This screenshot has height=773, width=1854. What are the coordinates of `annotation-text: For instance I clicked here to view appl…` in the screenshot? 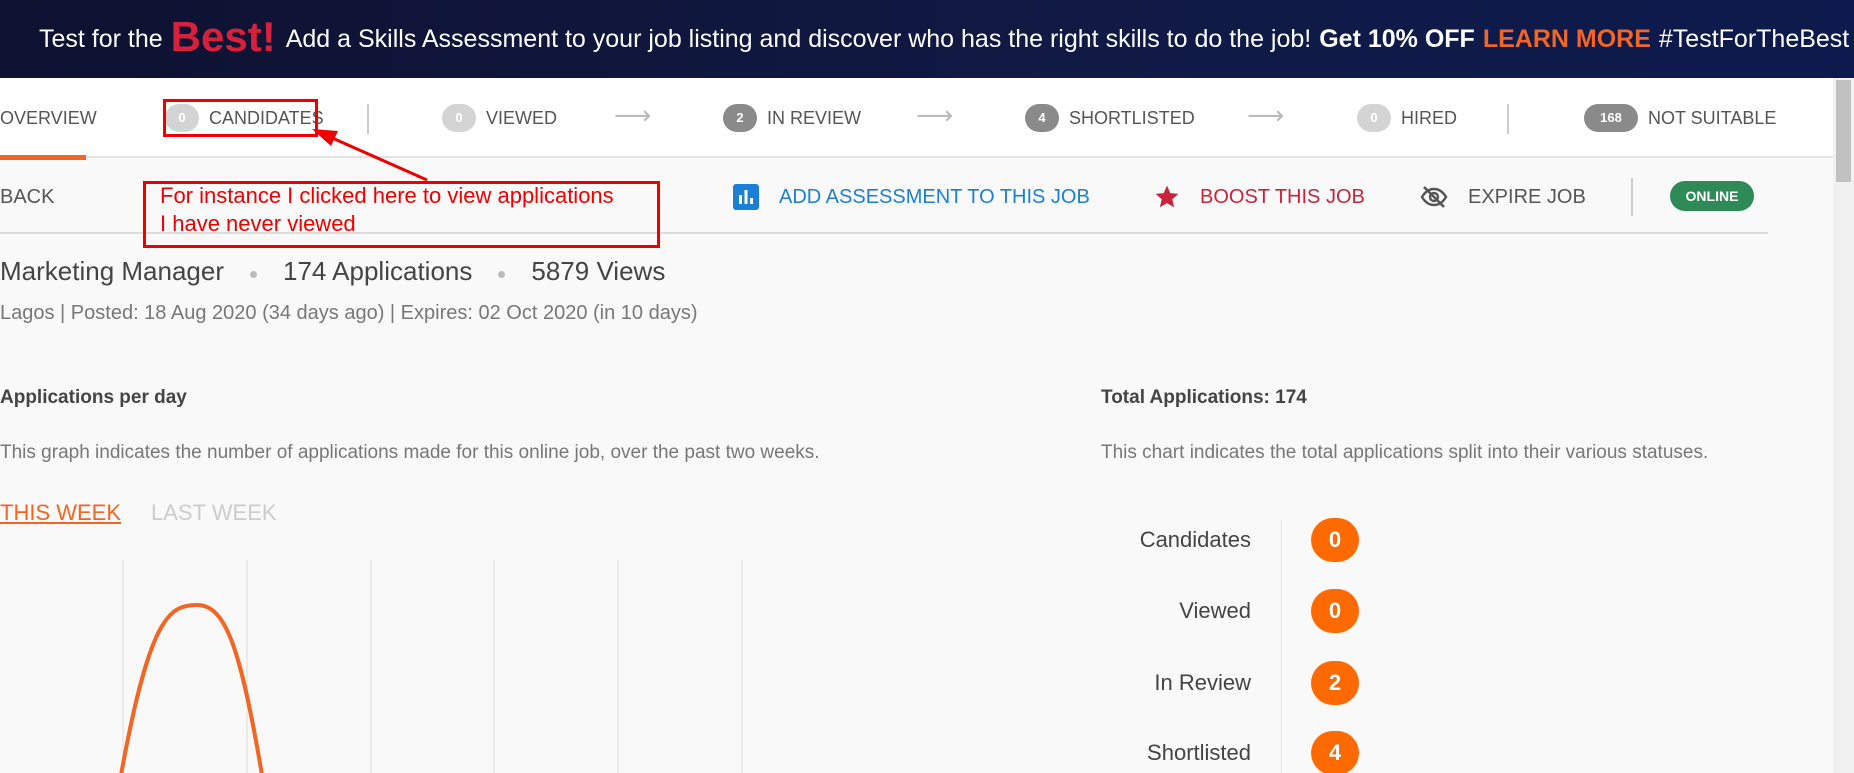 It's located at (387, 210).